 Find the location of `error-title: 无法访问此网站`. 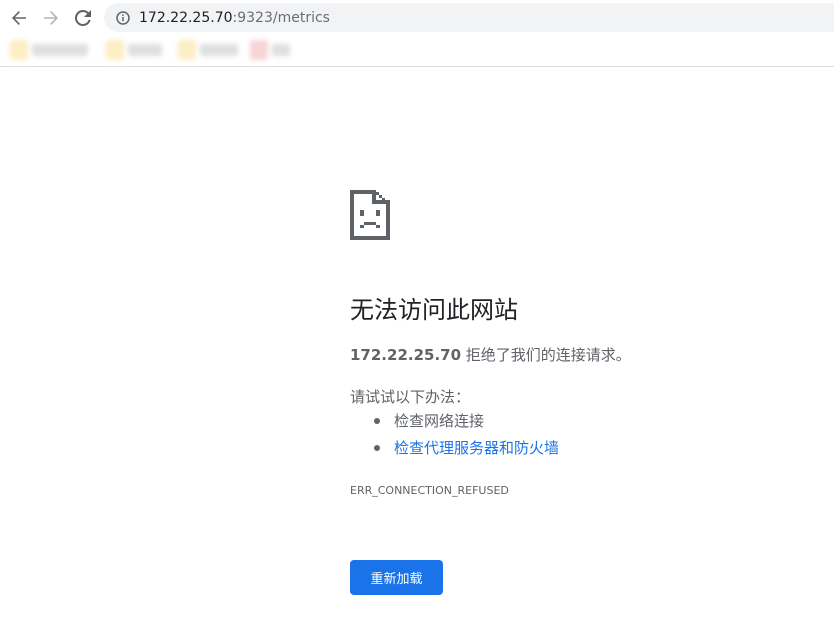

error-title: 无法访问此网站 is located at coordinates (434, 310).